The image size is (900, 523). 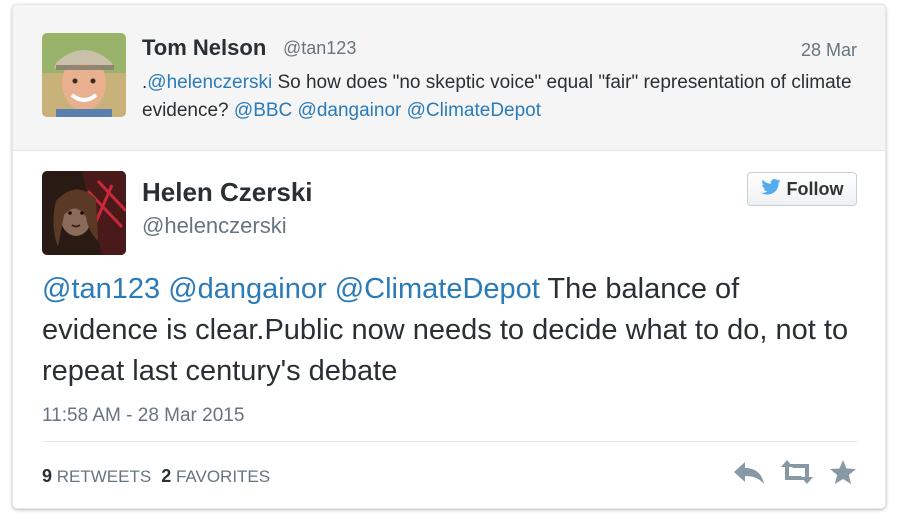 I want to click on mention-link: @BBC, so click(x=263, y=110).